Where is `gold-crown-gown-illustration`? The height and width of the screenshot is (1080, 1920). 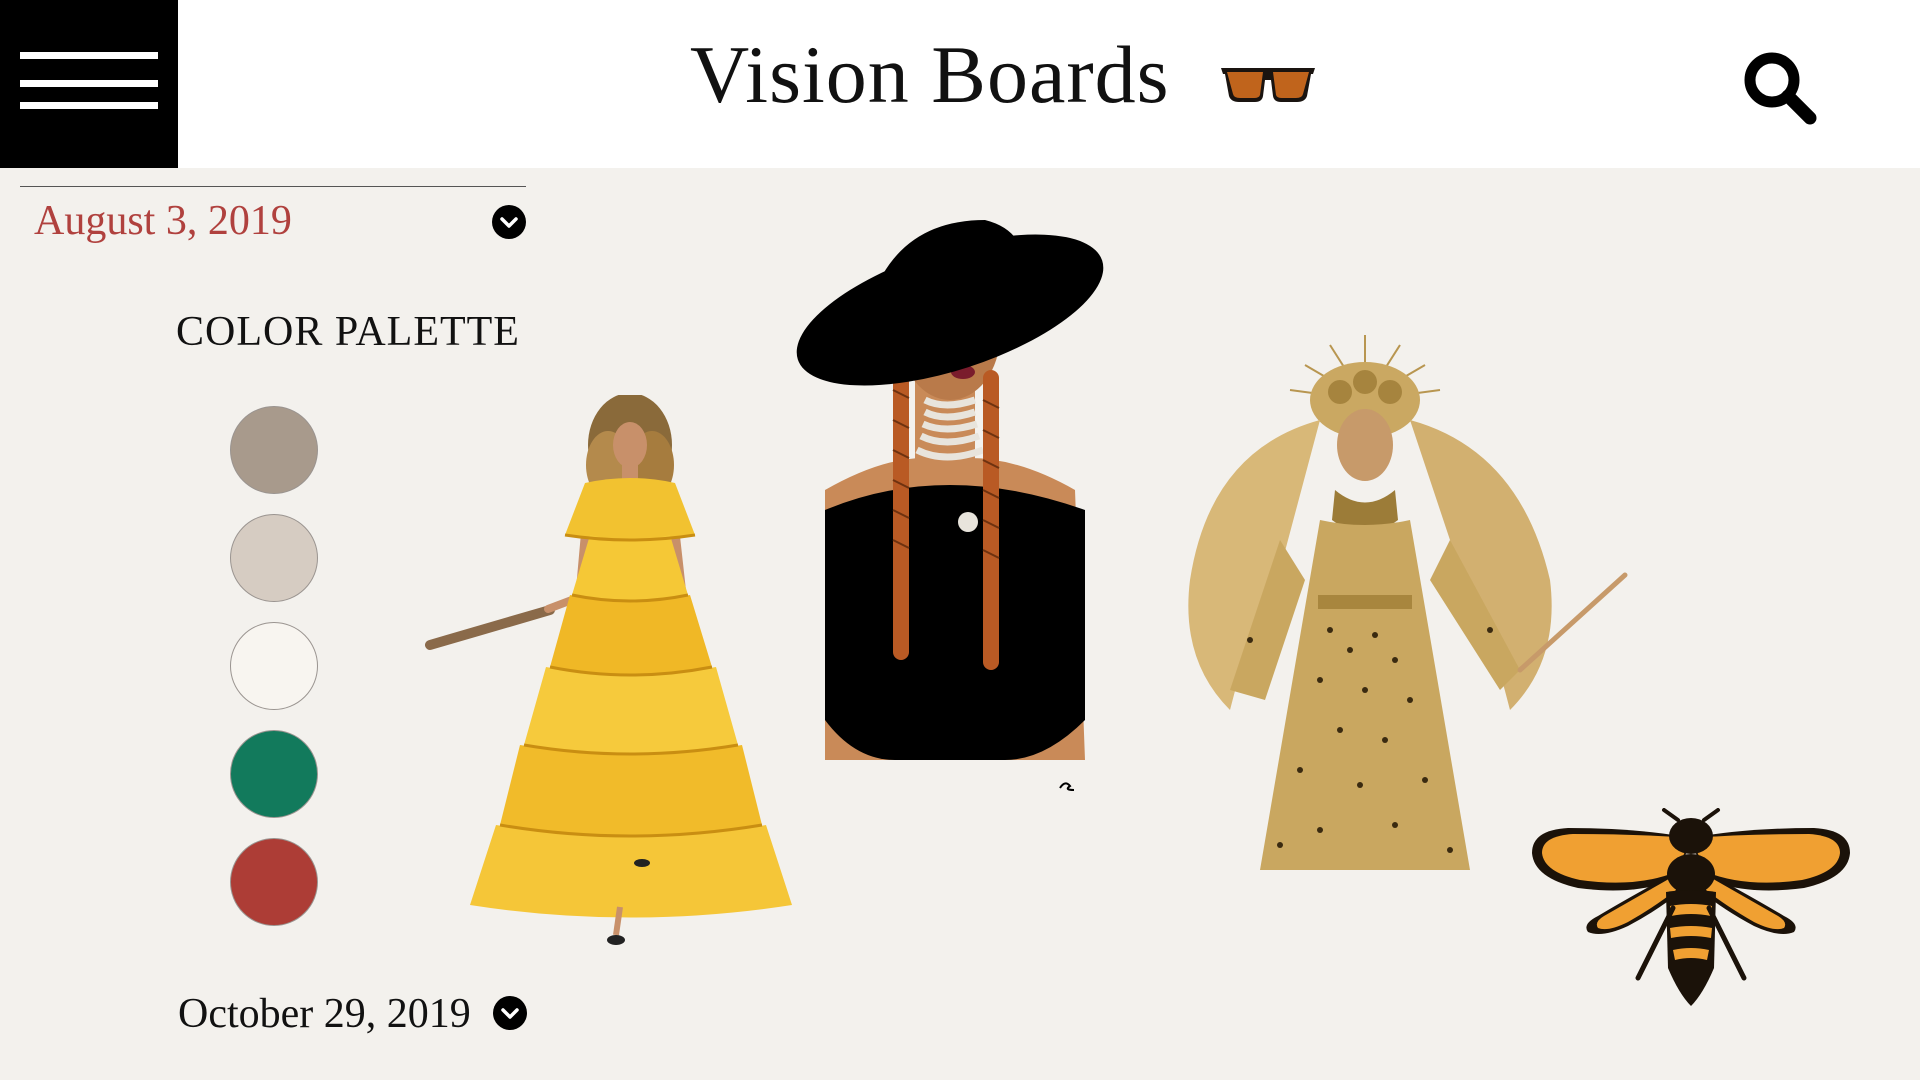 gold-crown-gown-illustration is located at coordinates (1400, 602).